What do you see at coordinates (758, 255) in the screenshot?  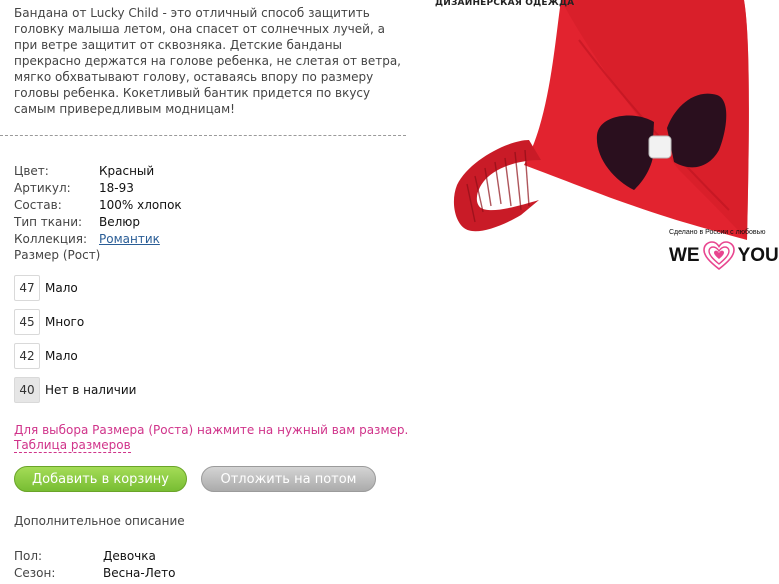 I see `logo-you: YOU` at bounding box center [758, 255].